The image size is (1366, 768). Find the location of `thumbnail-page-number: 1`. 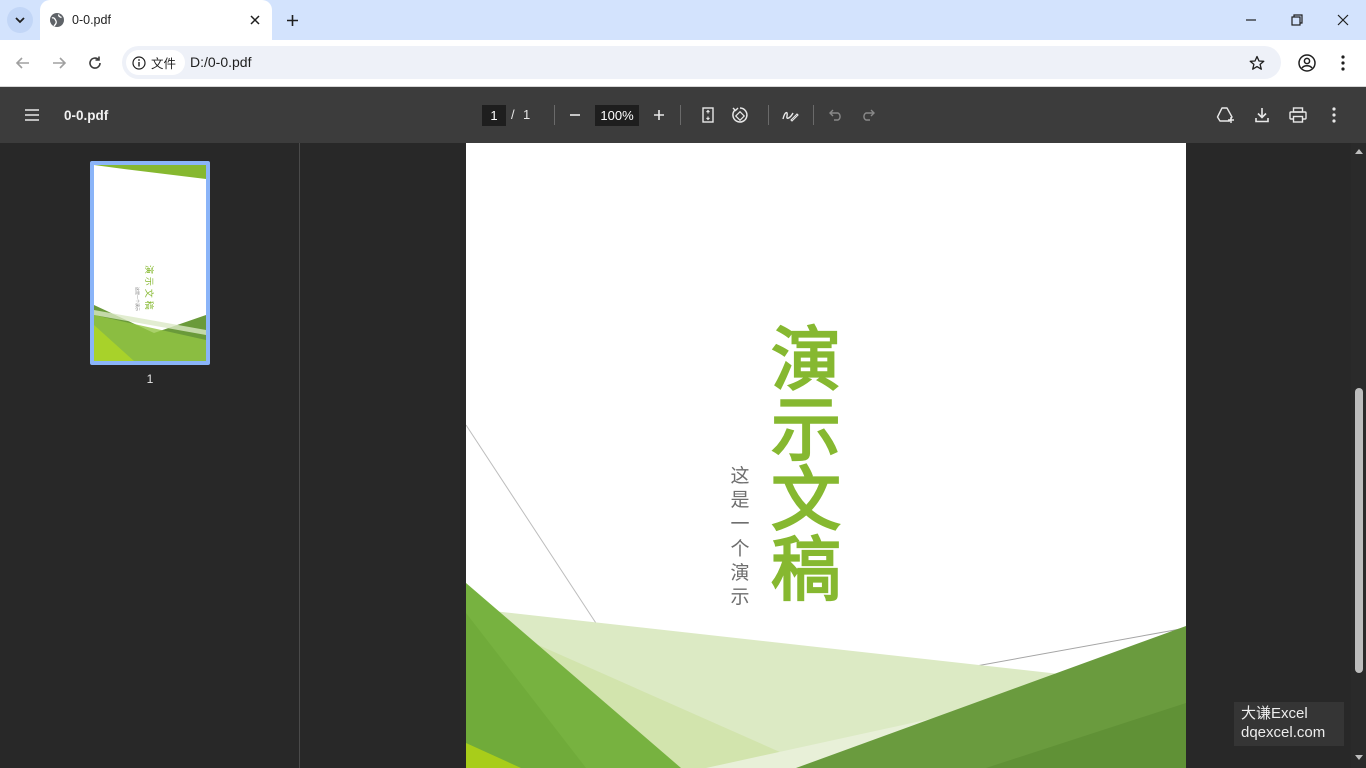

thumbnail-page-number: 1 is located at coordinates (150, 379).